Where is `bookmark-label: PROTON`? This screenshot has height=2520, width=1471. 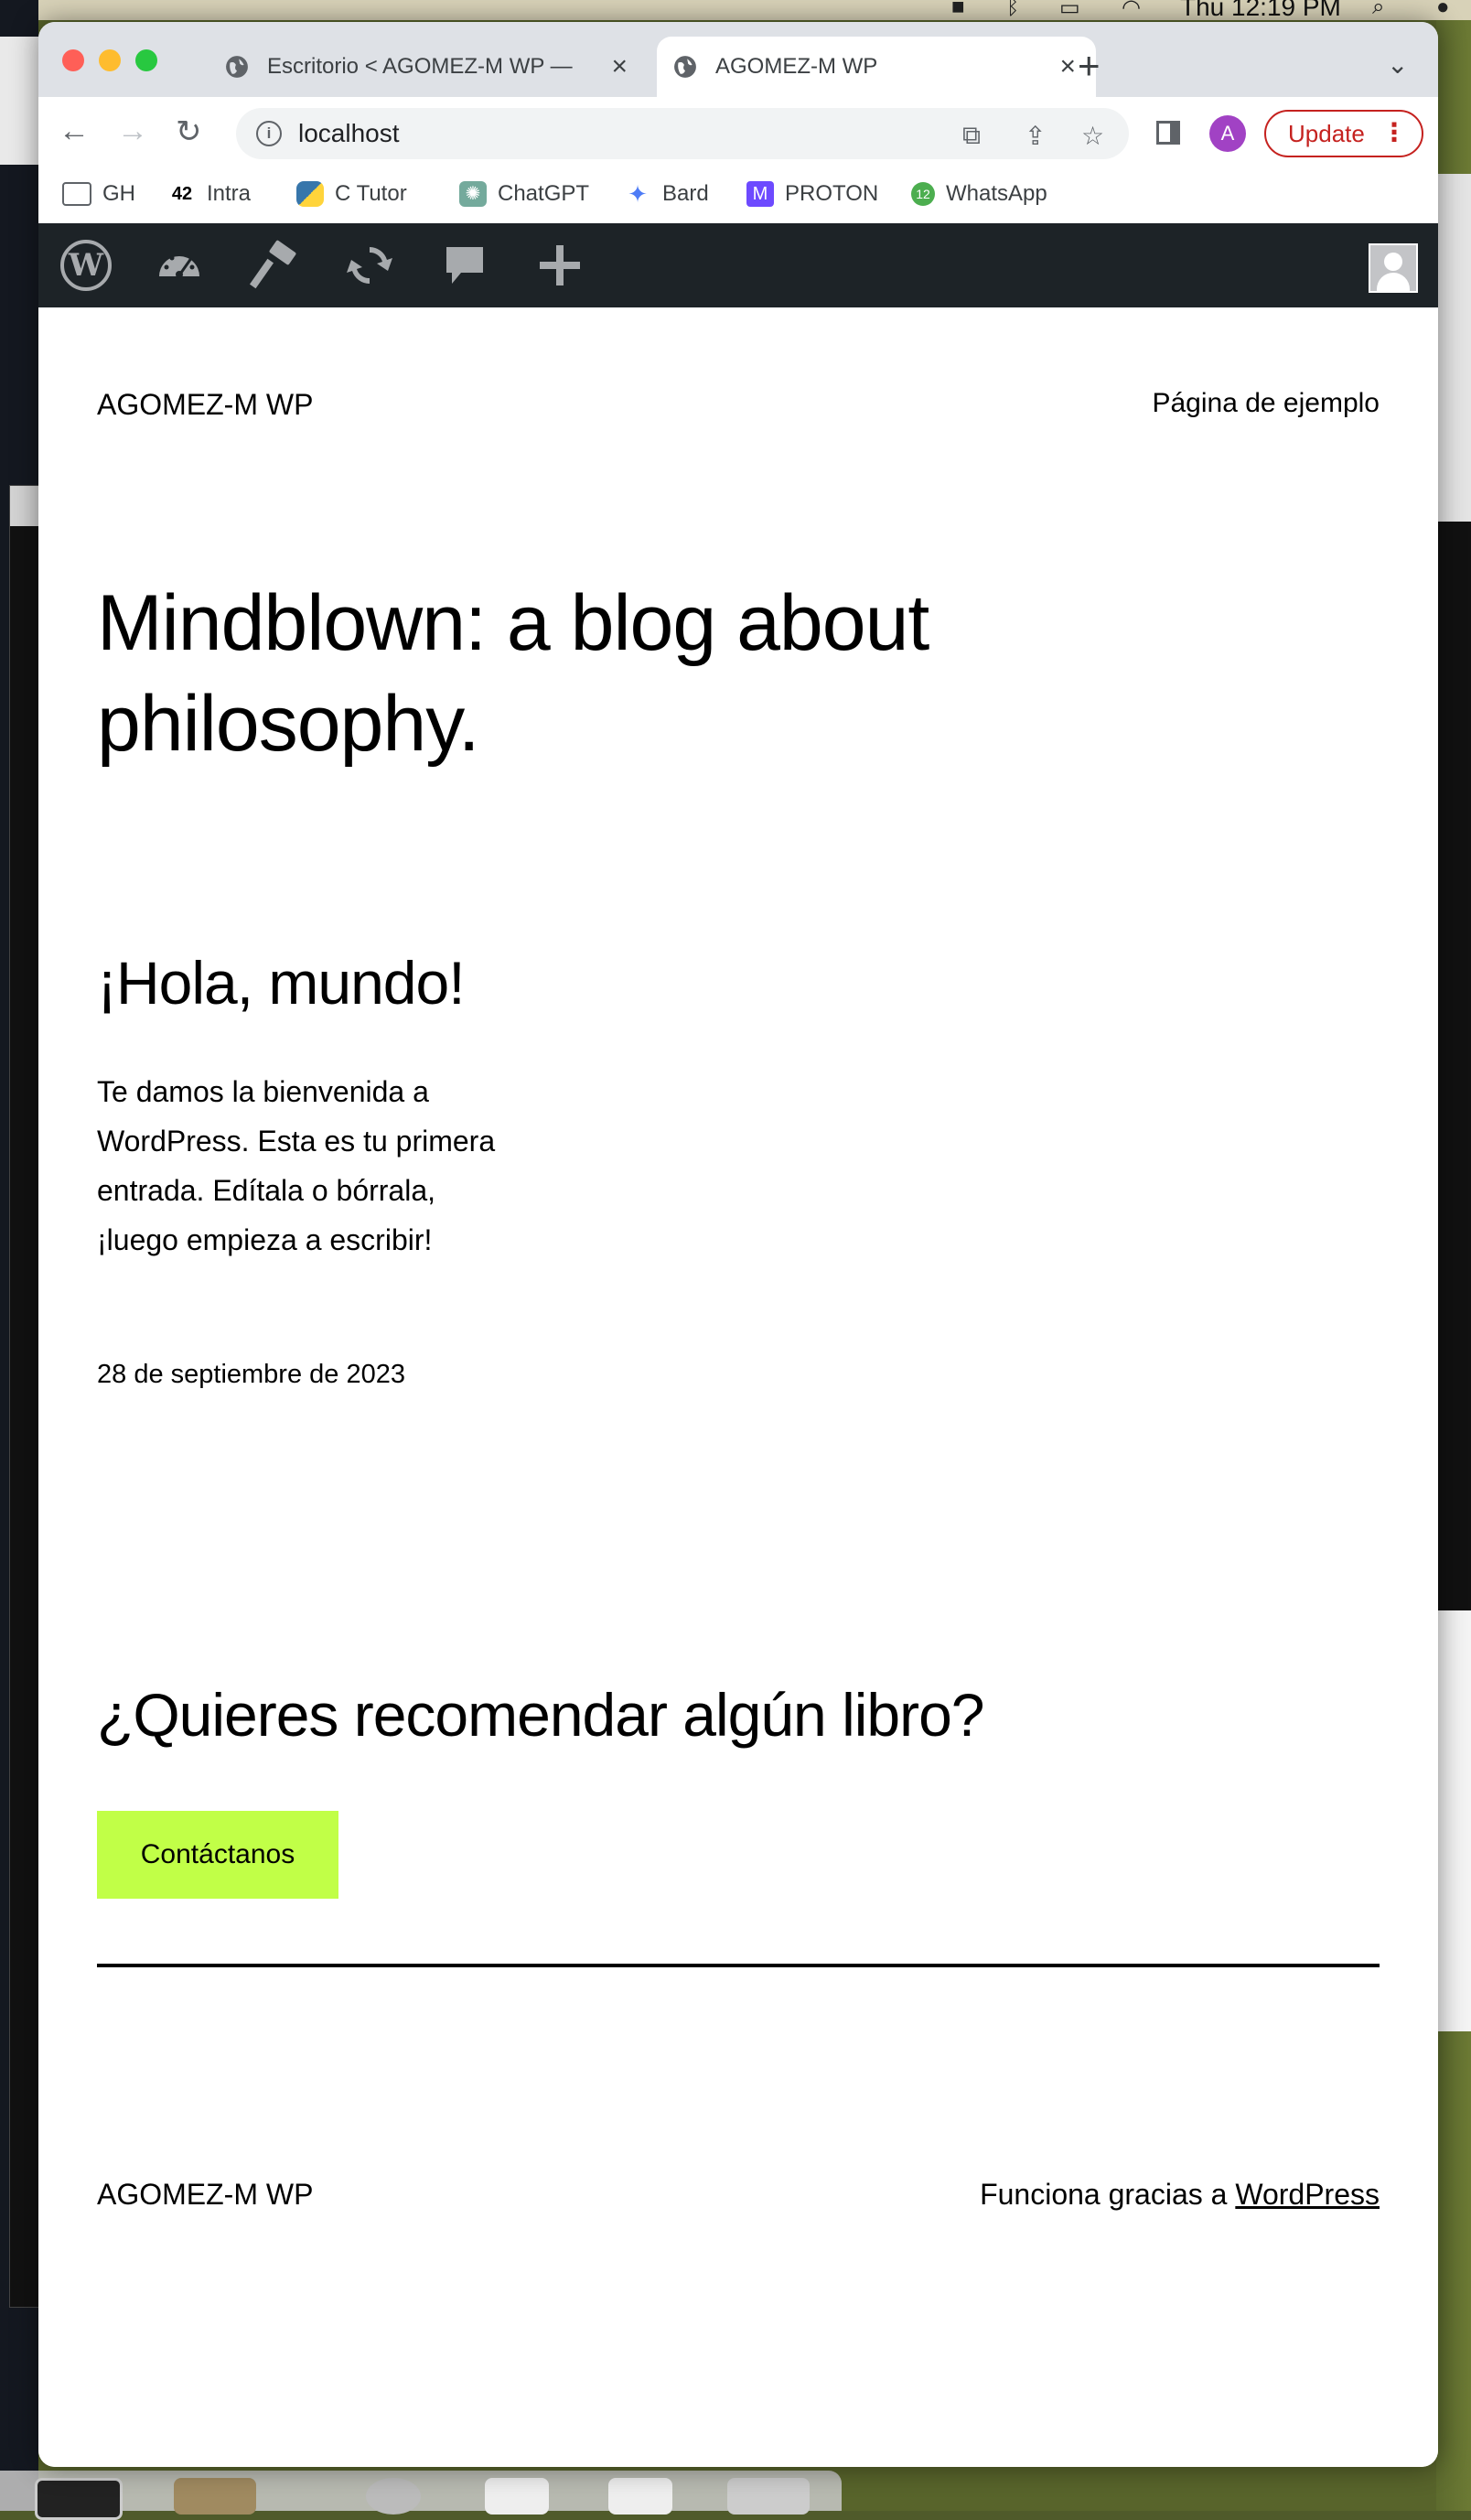
bookmark-label: PROTON is located at coordinates (832, 193).